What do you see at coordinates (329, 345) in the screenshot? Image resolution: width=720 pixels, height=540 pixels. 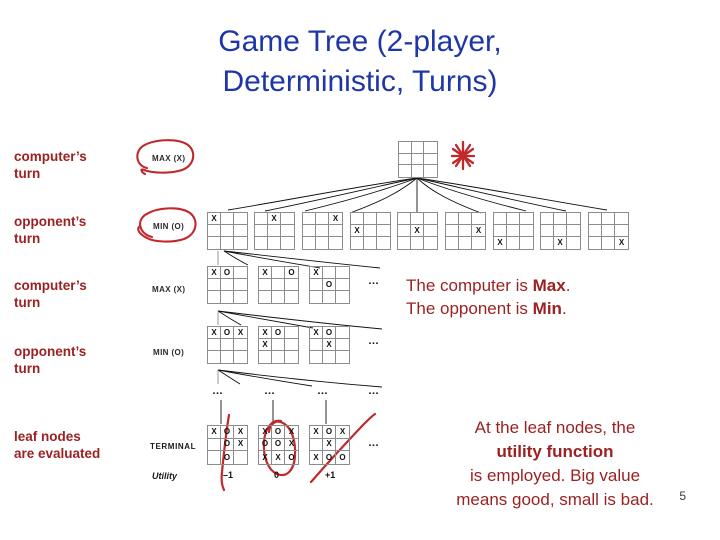 I see `board-level3-3: XOX` at bounding box center [329, 345].